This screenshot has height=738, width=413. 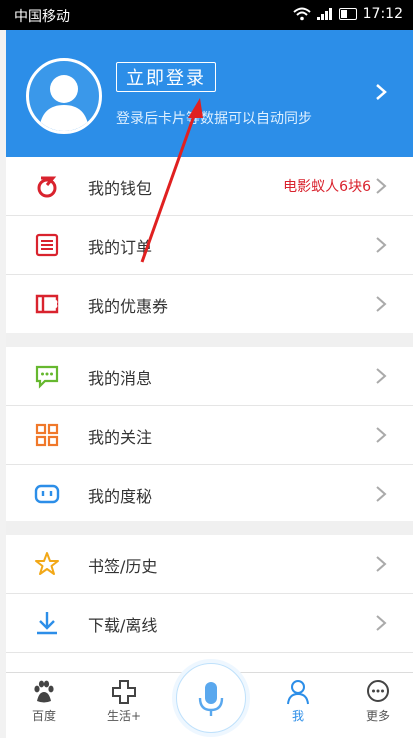 I want to click on menu-label: 我的优惠券, so click(x=128, y=306).